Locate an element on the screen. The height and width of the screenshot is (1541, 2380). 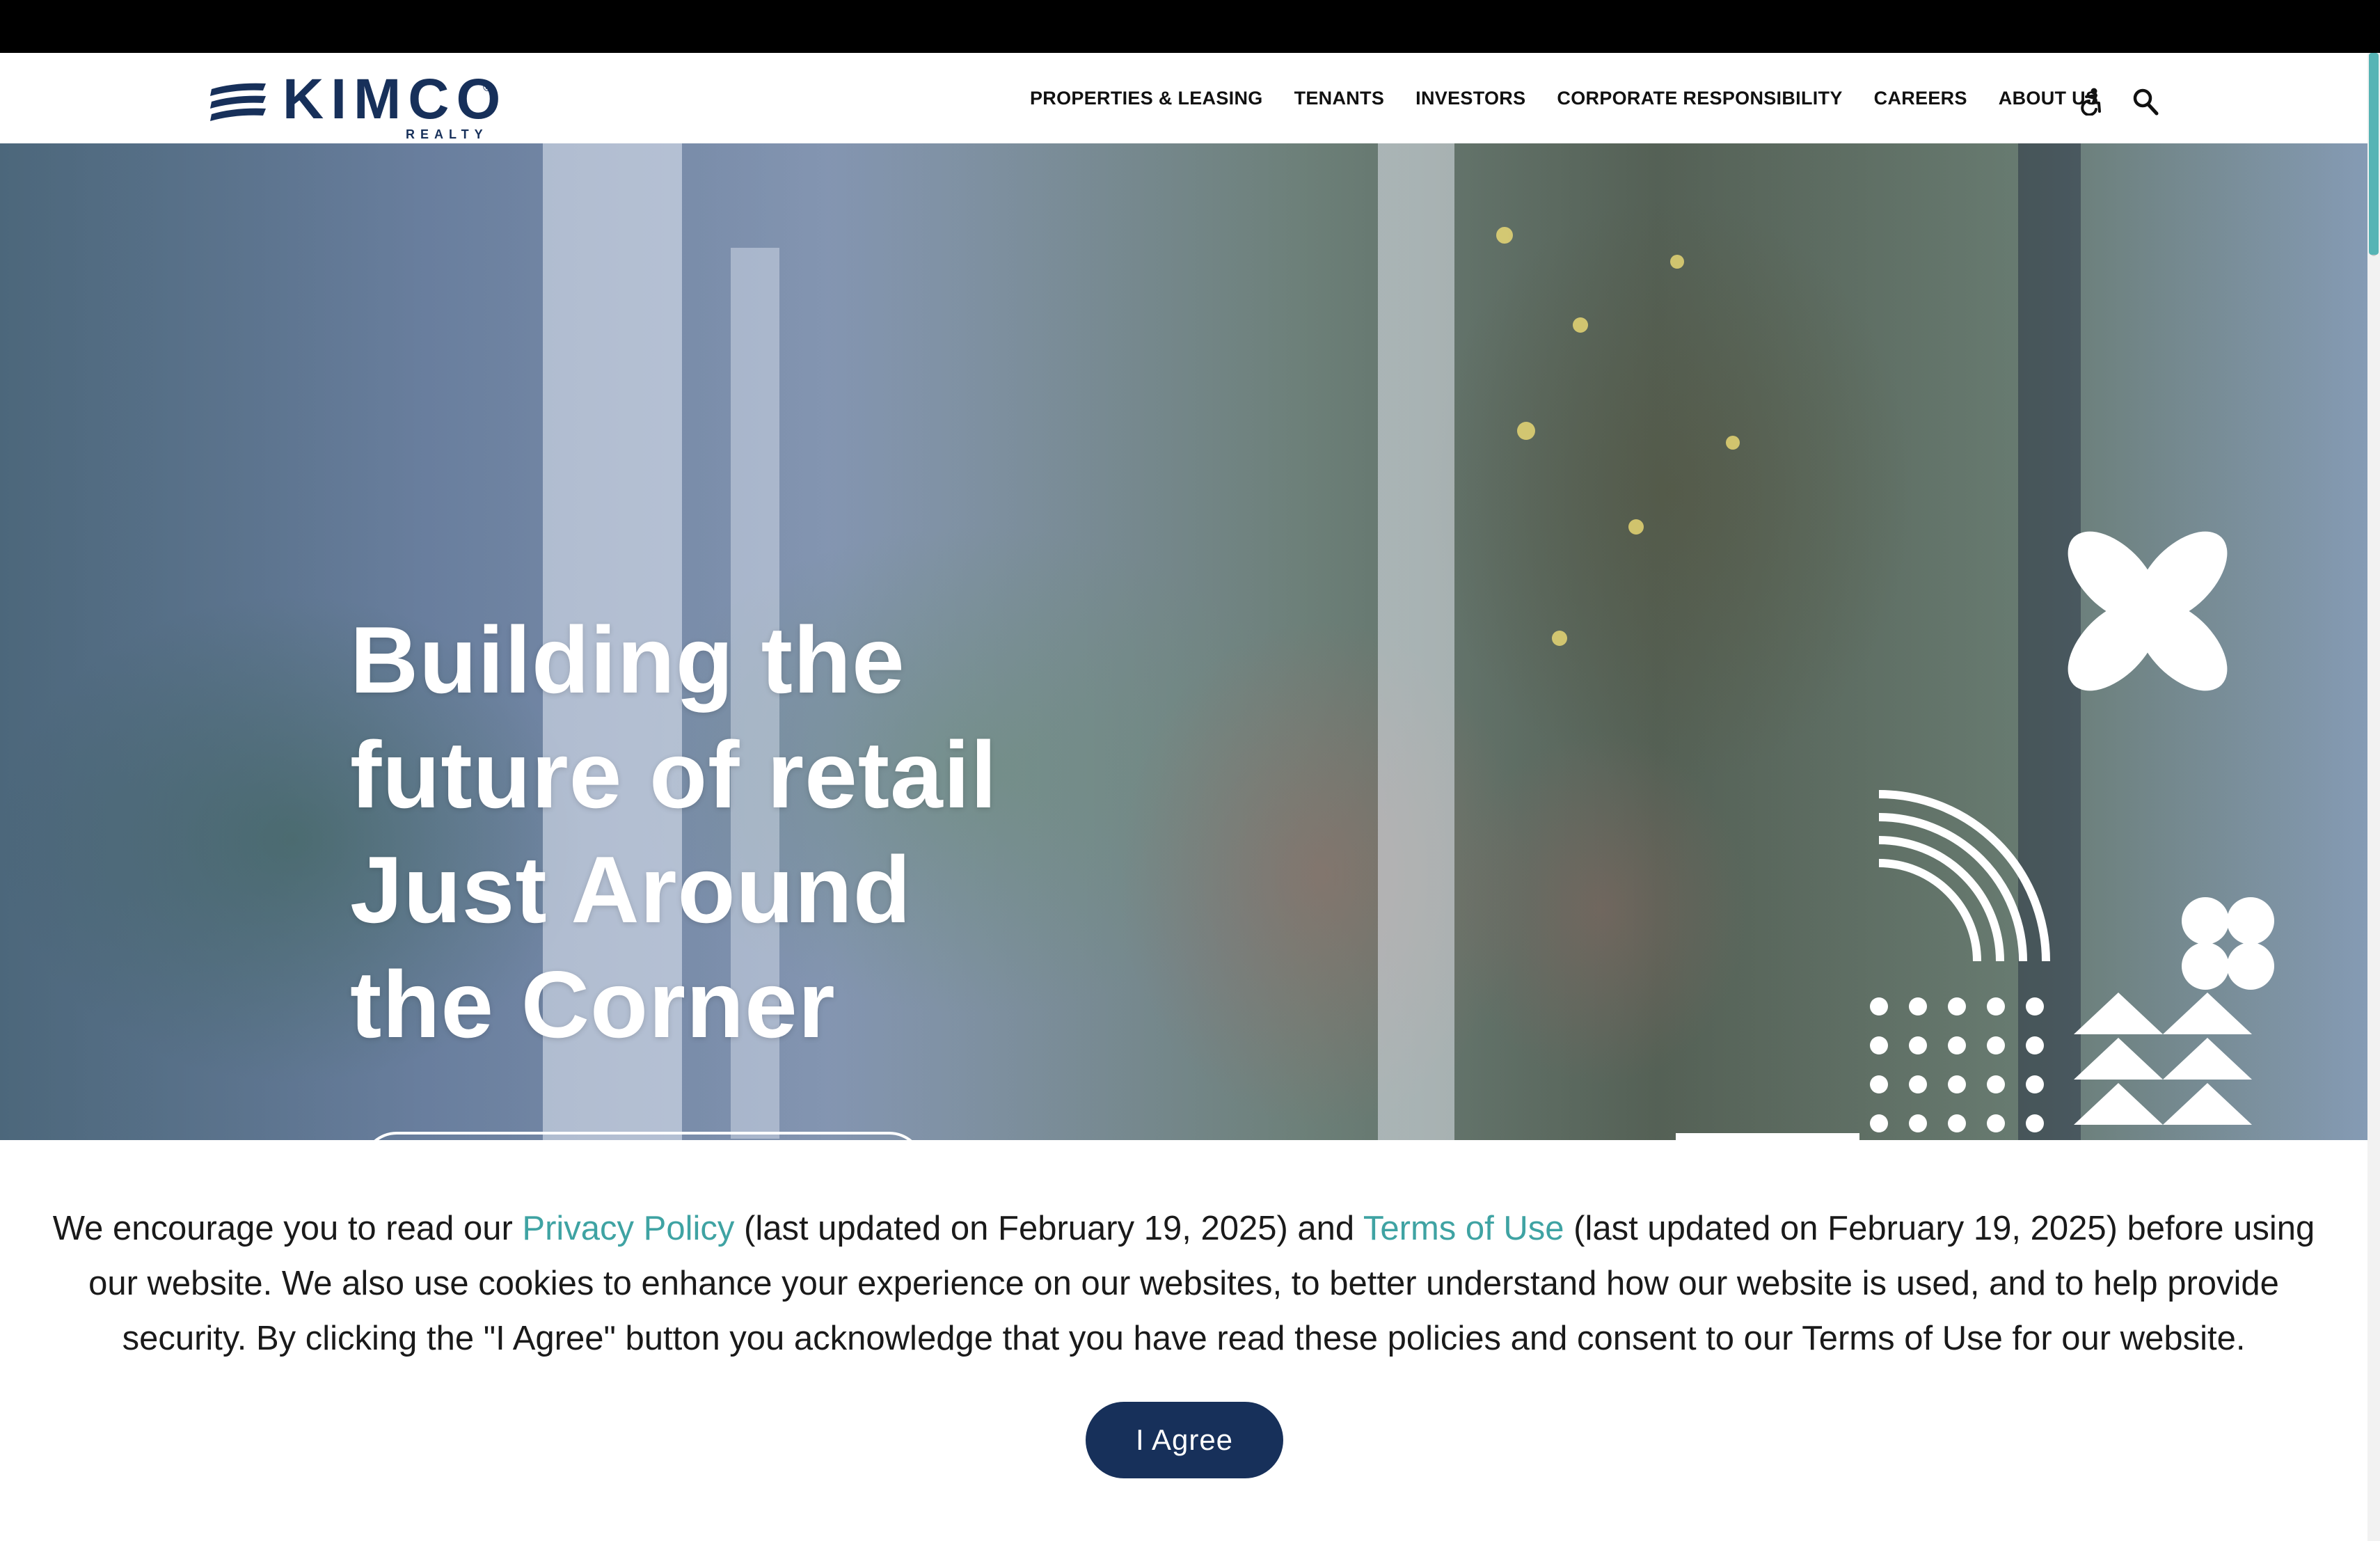
i-agree-button: I Agree is located at coordinates (1184, 1440).